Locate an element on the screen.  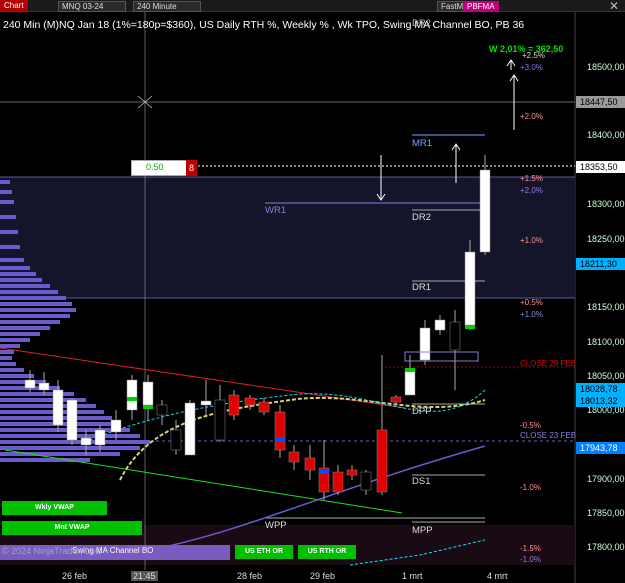
price-tick: 18300,00 is located at coordinates (606, 204).